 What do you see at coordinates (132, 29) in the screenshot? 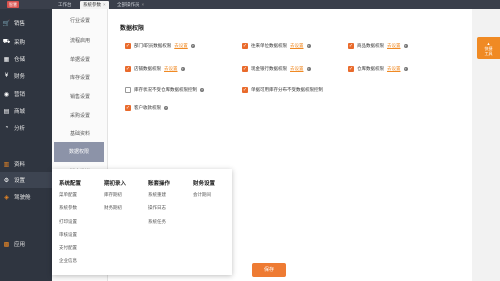
I see `page-title: 数据权限` at bounding box center [132, 29].